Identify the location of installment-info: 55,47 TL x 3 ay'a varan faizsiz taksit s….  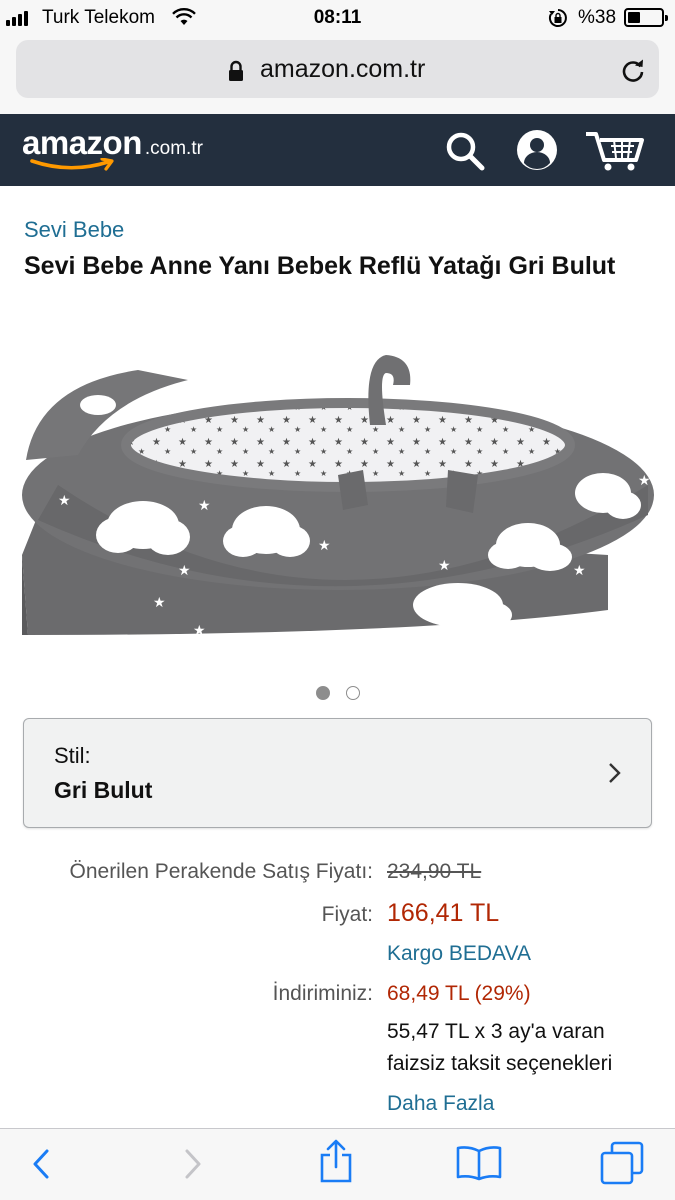
(500, 1047).